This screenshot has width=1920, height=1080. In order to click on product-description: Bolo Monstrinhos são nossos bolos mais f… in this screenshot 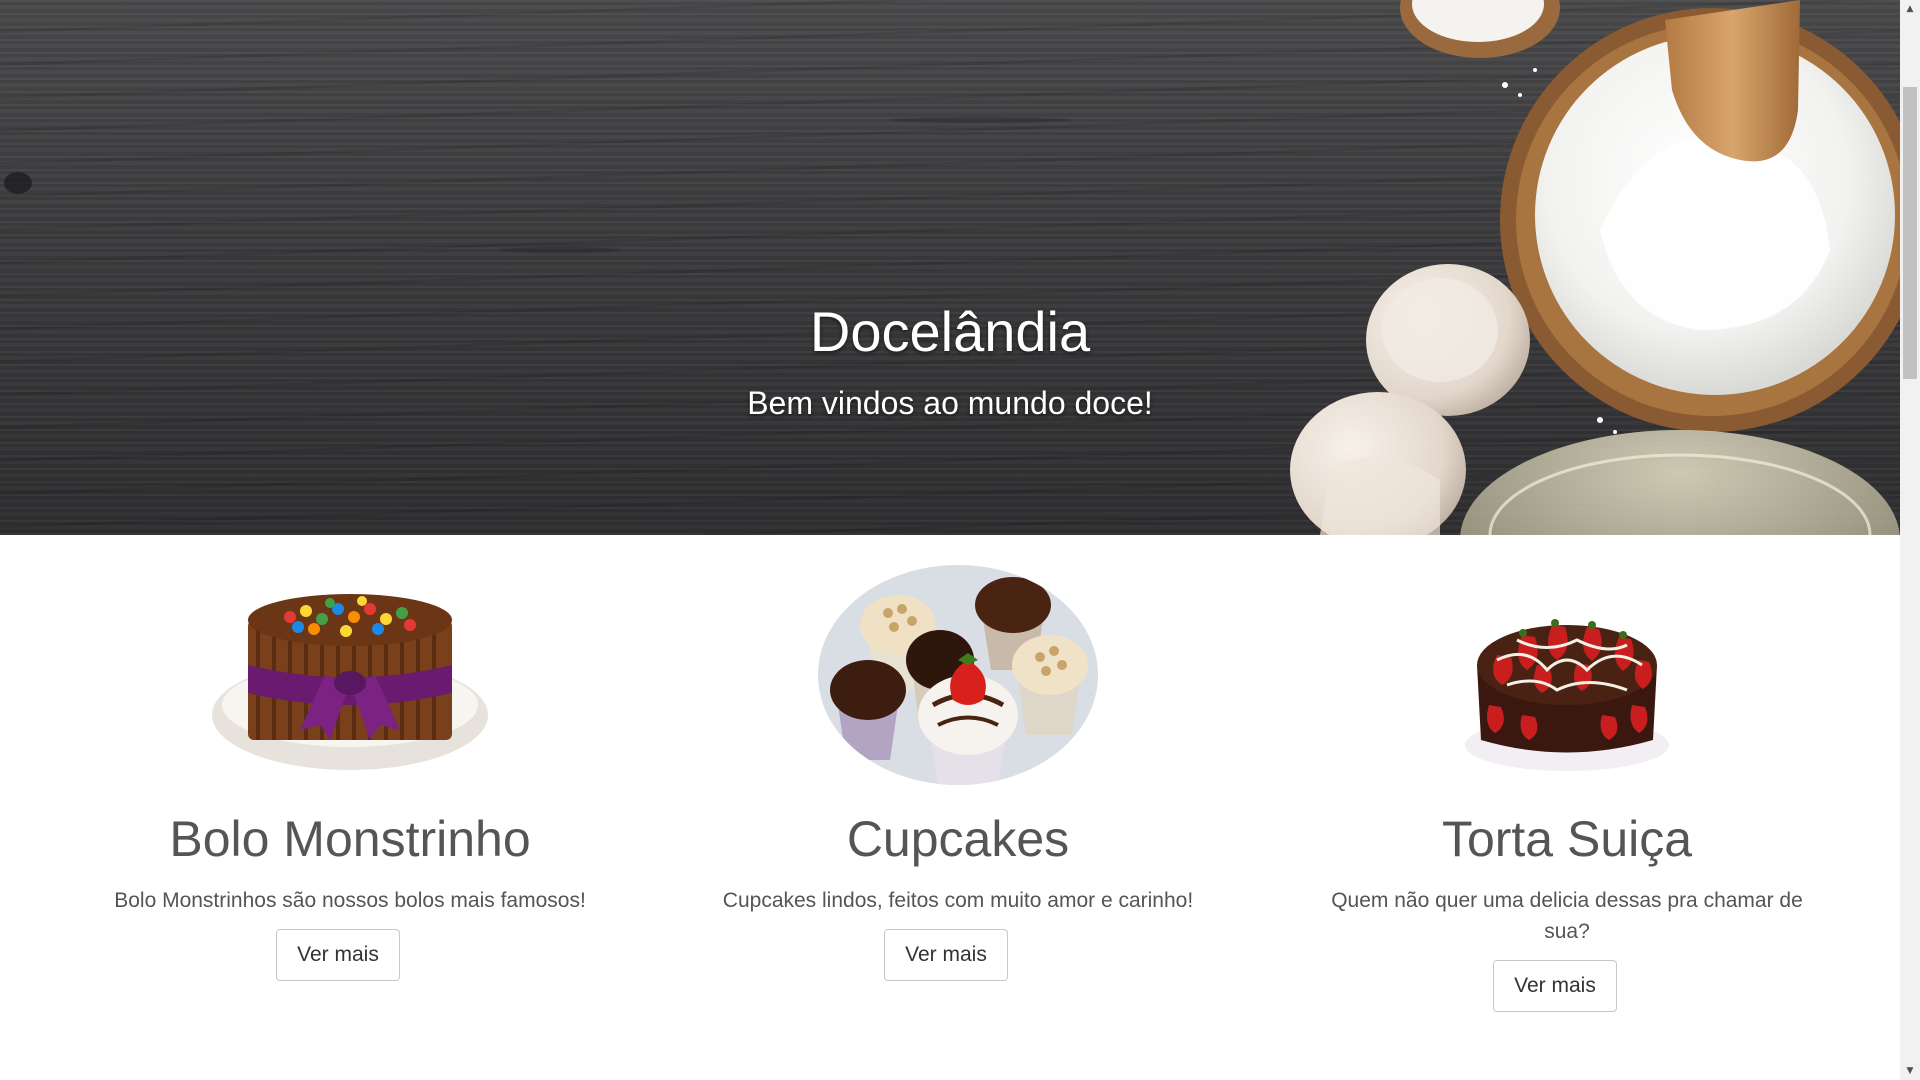, I will do `click(350, 900)`.